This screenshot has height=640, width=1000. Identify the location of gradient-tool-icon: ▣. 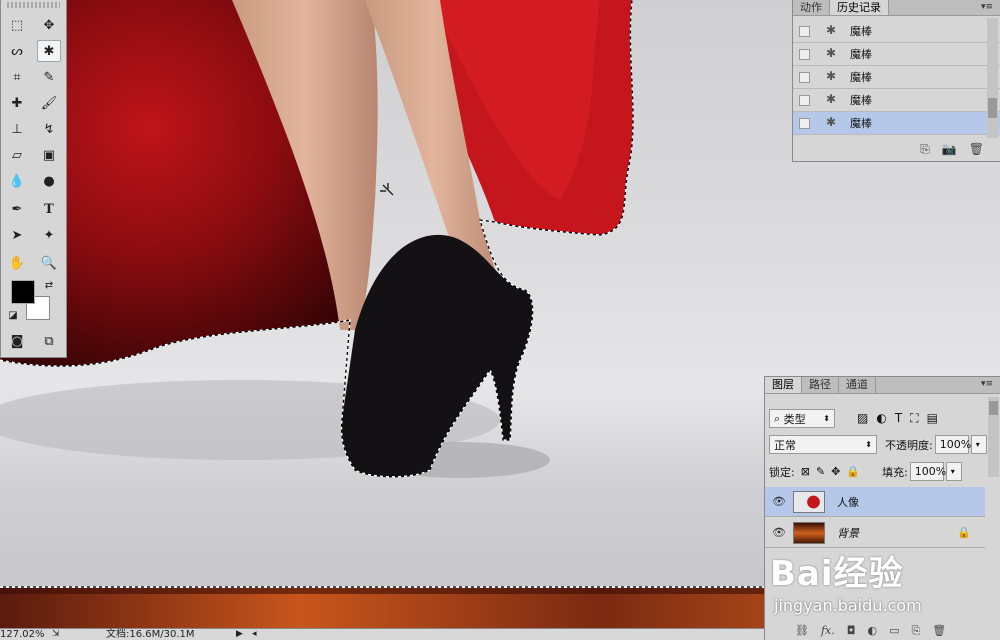
(49, 155).